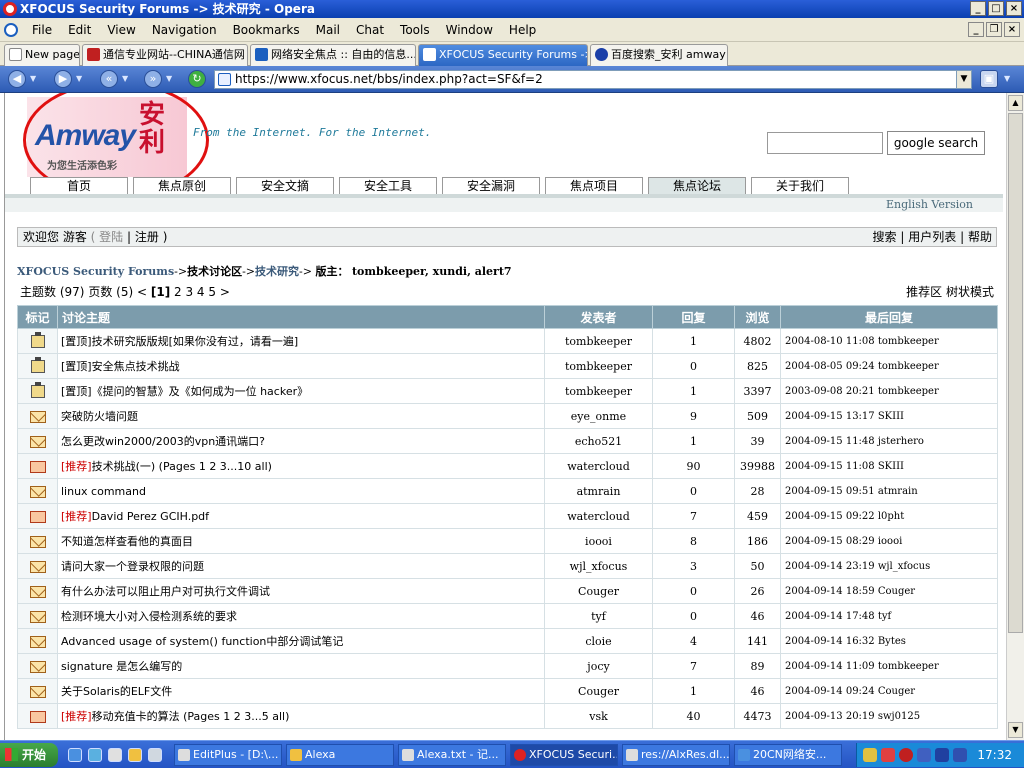  I want to click on ie-quicklaunch-icon, so click(75, 755).